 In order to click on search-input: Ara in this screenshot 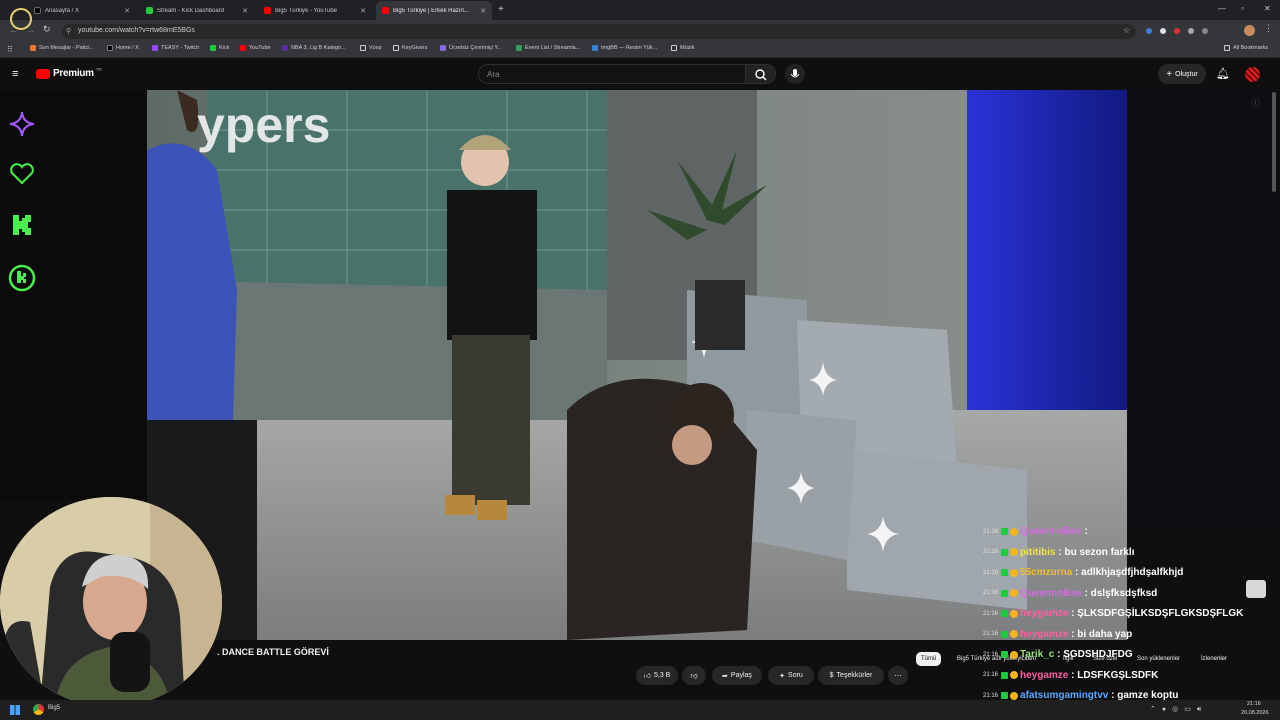, I will do `click(612, 74)`.